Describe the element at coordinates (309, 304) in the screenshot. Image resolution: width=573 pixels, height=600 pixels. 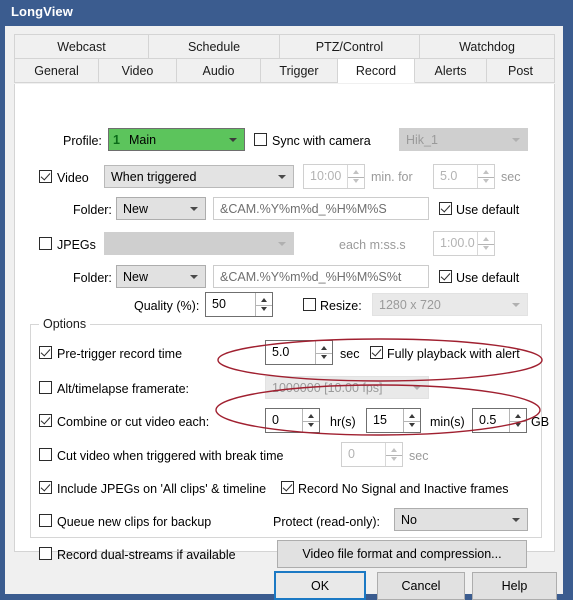
I see `resize-checkbox` at that location.